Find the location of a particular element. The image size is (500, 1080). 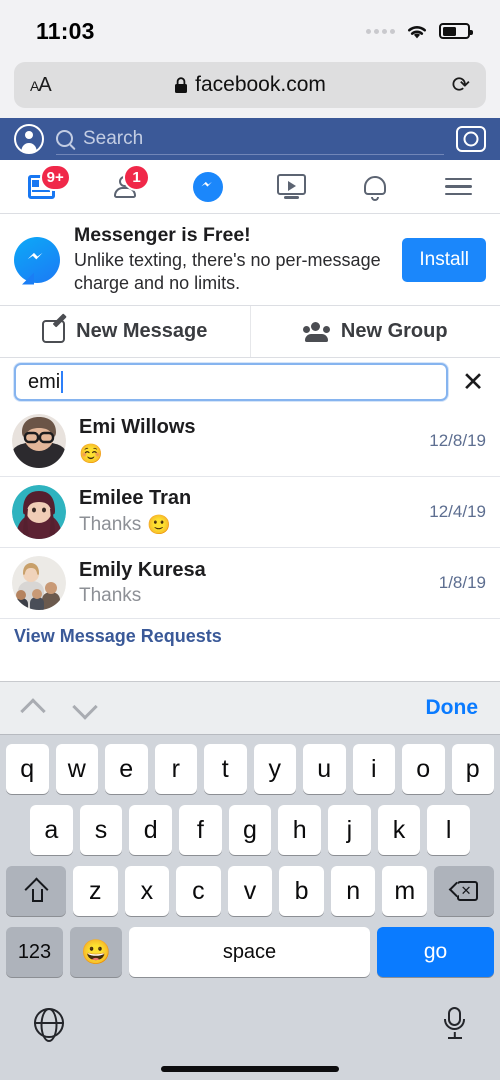

done-button: Done is located at coordinates (452, 708).